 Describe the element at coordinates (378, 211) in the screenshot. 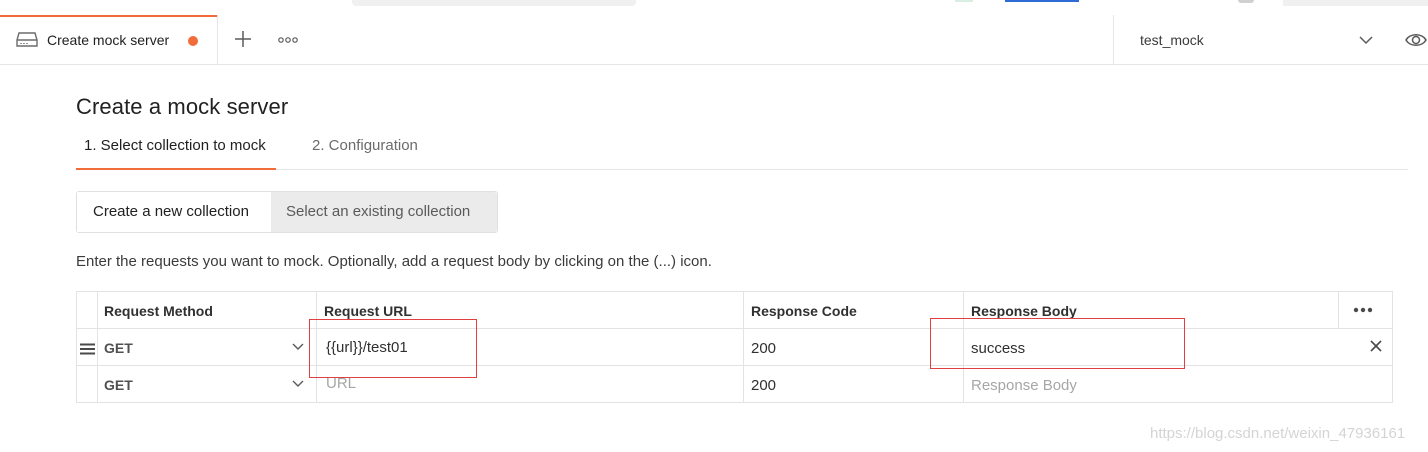

I see `option-label: Select an existing collection` at that location.